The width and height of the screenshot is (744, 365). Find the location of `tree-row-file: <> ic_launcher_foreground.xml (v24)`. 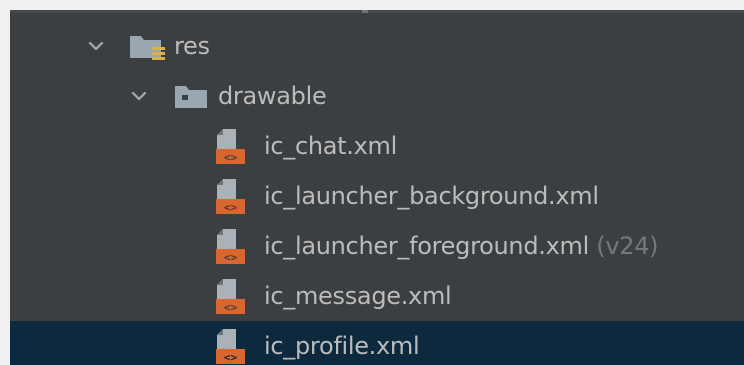

tree-row-file: <> ic_launcher_foreground.xml (v24) is located at coordinates (377, 246).